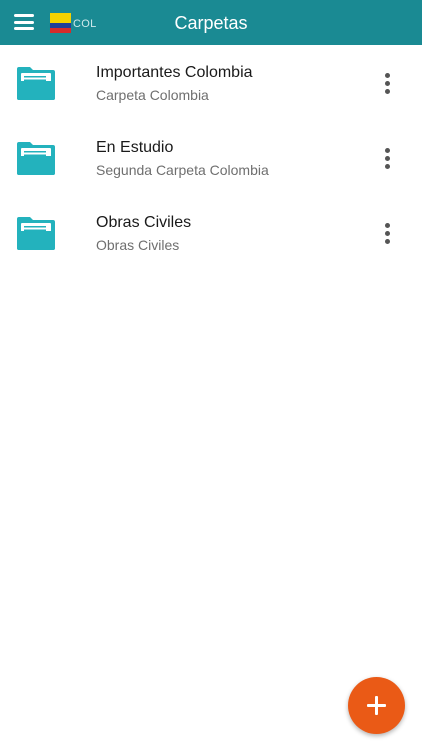 This screenshot has height=750, width=422. What do you see at coordinates (152, 95) in the screenshot?
I see `folder-subtitle: Carpeta Colombia` at bounding box center [152, 95].